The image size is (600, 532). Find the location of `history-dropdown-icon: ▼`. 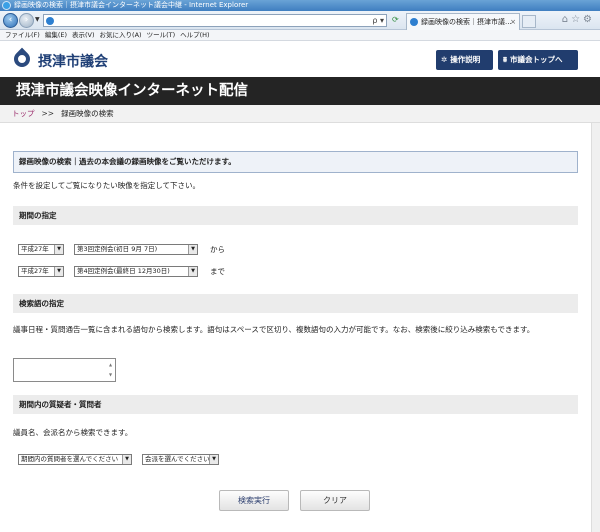

history-dropdown-icon: ▼ is located at coordinates (37, 19).